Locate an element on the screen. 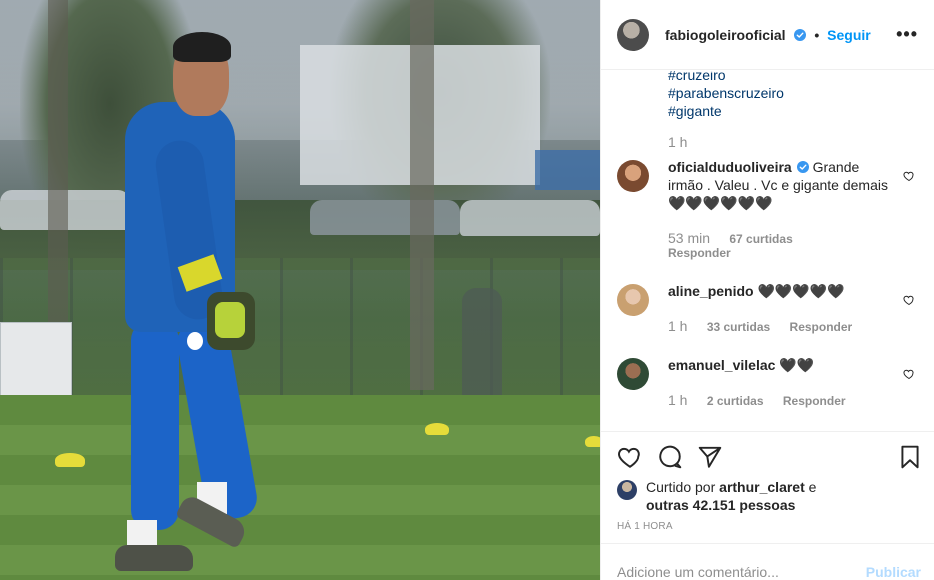  comment-meta: 53 min 67 curtidas is located at coordinates (738, 238).